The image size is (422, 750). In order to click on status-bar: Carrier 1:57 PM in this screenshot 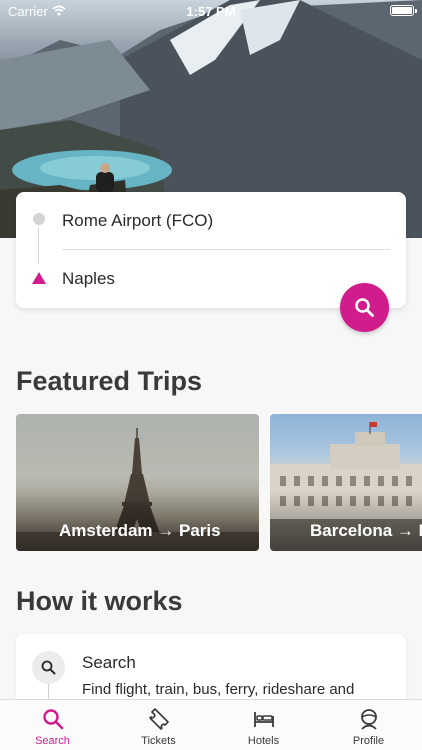, I will do `click(211, 11)`.